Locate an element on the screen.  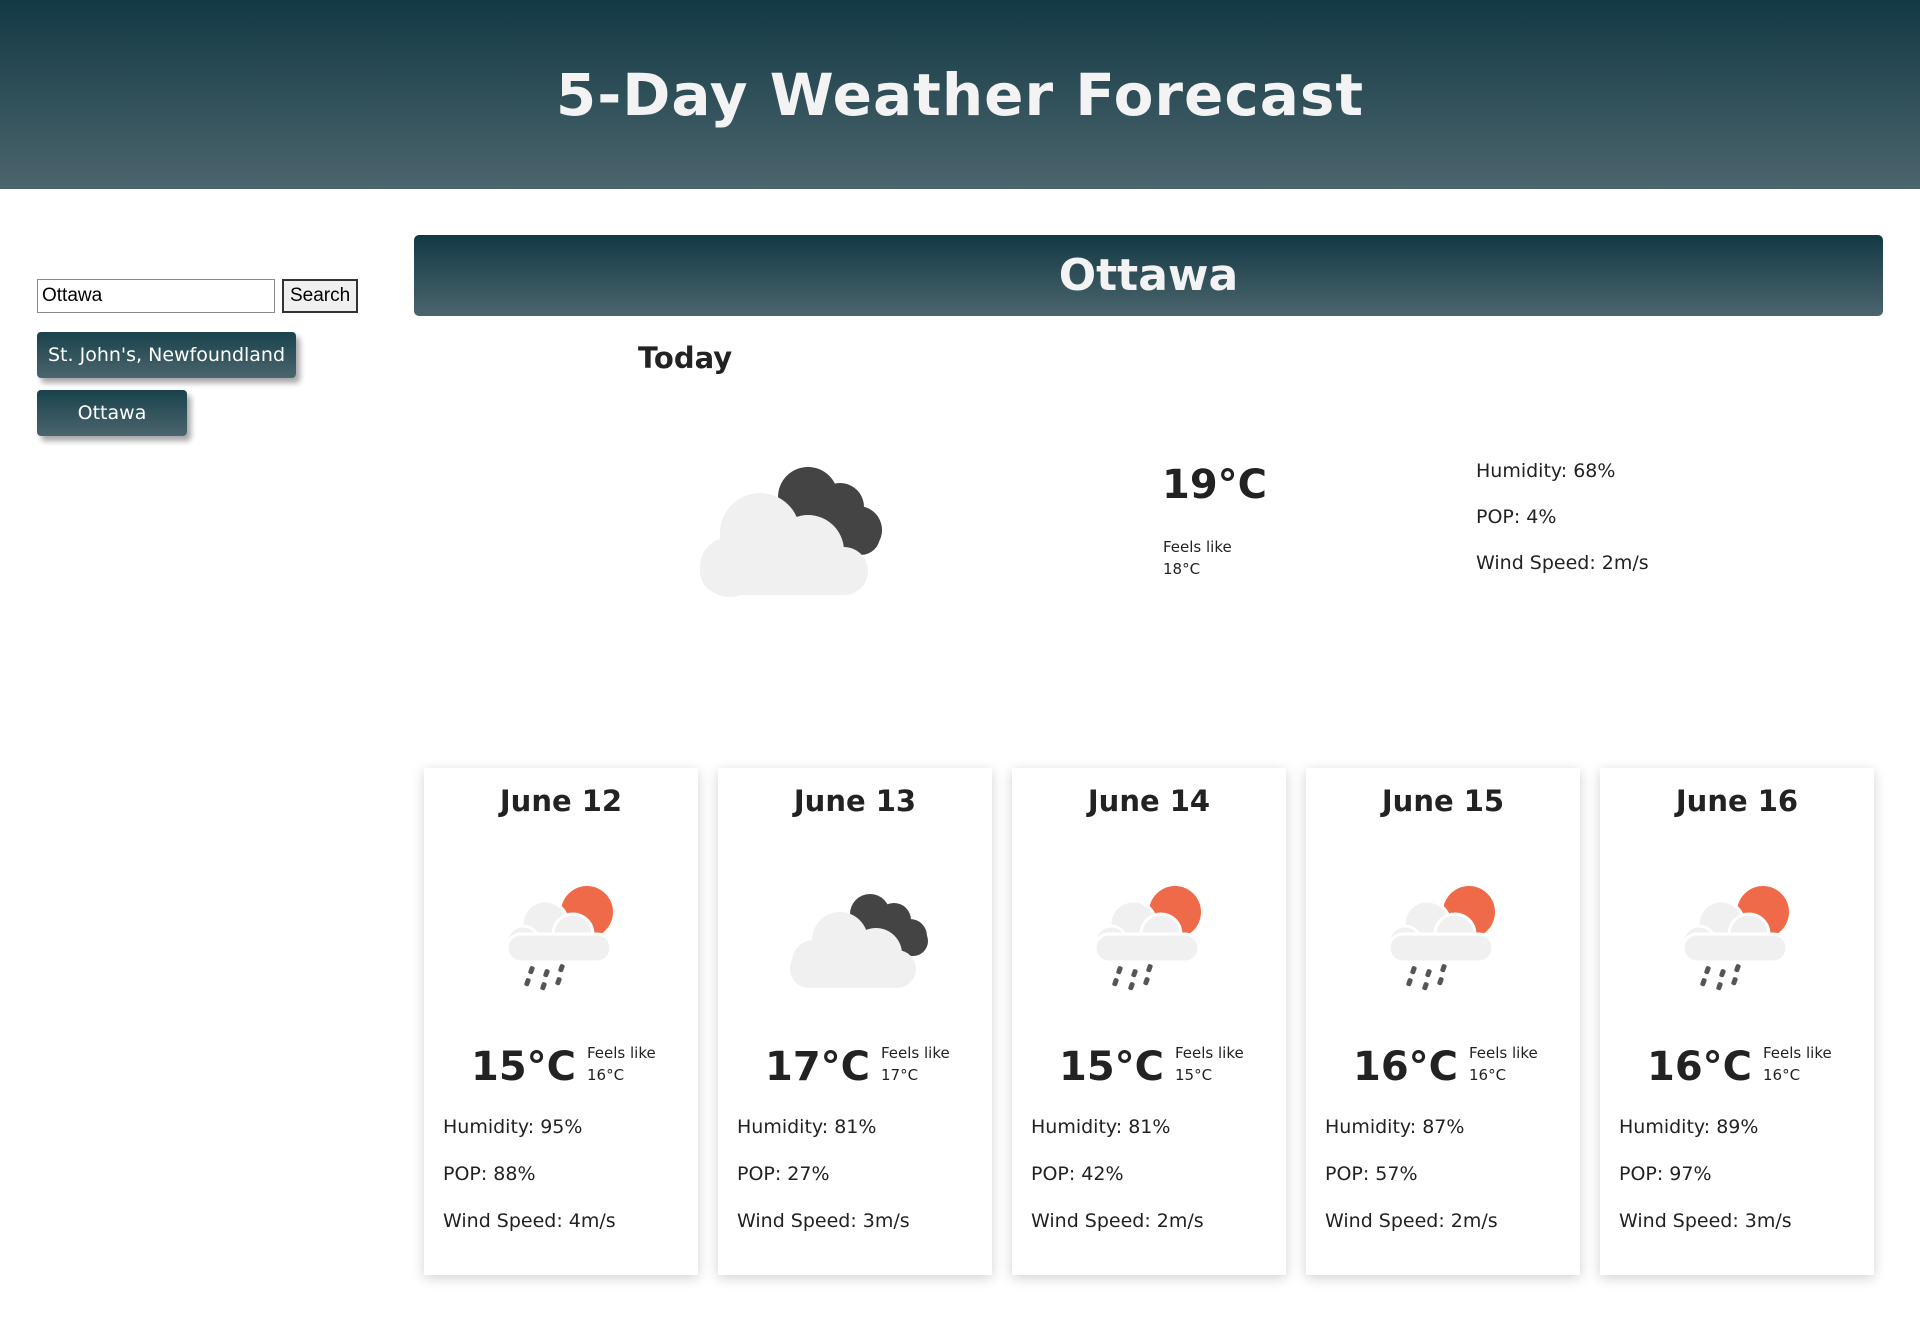
card-humidity: Humidity: 89% is located at coordinates (1689, 1127).